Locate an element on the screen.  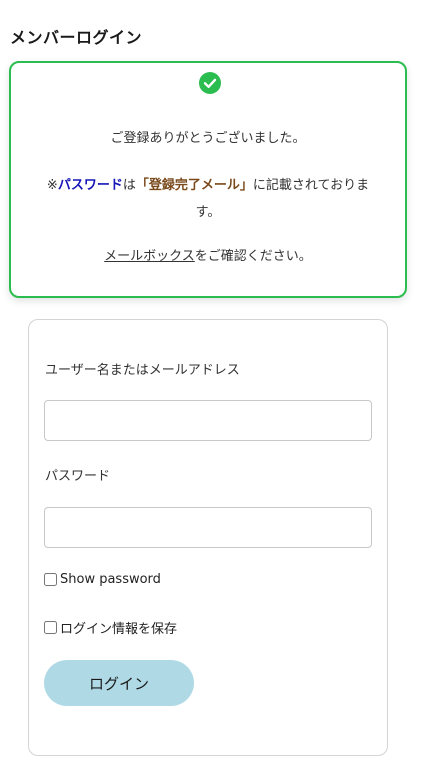
thank-you-text: ご登録ありがとうございました。 is located at coordinates (208, 138).